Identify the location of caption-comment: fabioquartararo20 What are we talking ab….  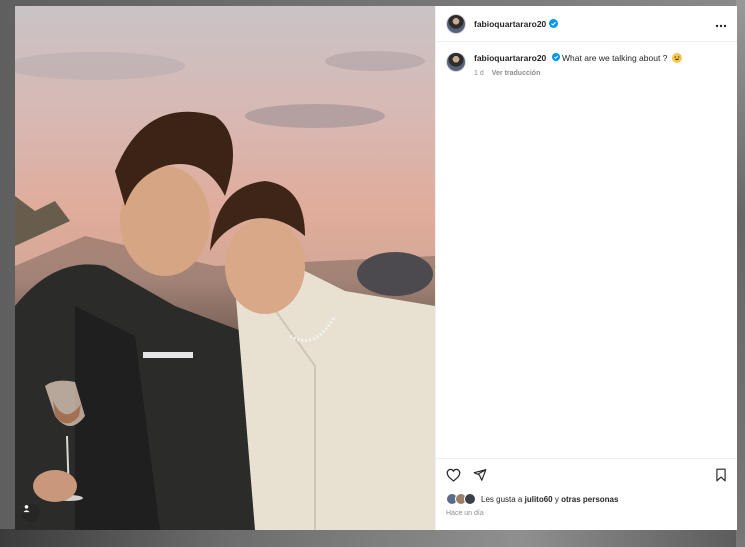
(586, 66).